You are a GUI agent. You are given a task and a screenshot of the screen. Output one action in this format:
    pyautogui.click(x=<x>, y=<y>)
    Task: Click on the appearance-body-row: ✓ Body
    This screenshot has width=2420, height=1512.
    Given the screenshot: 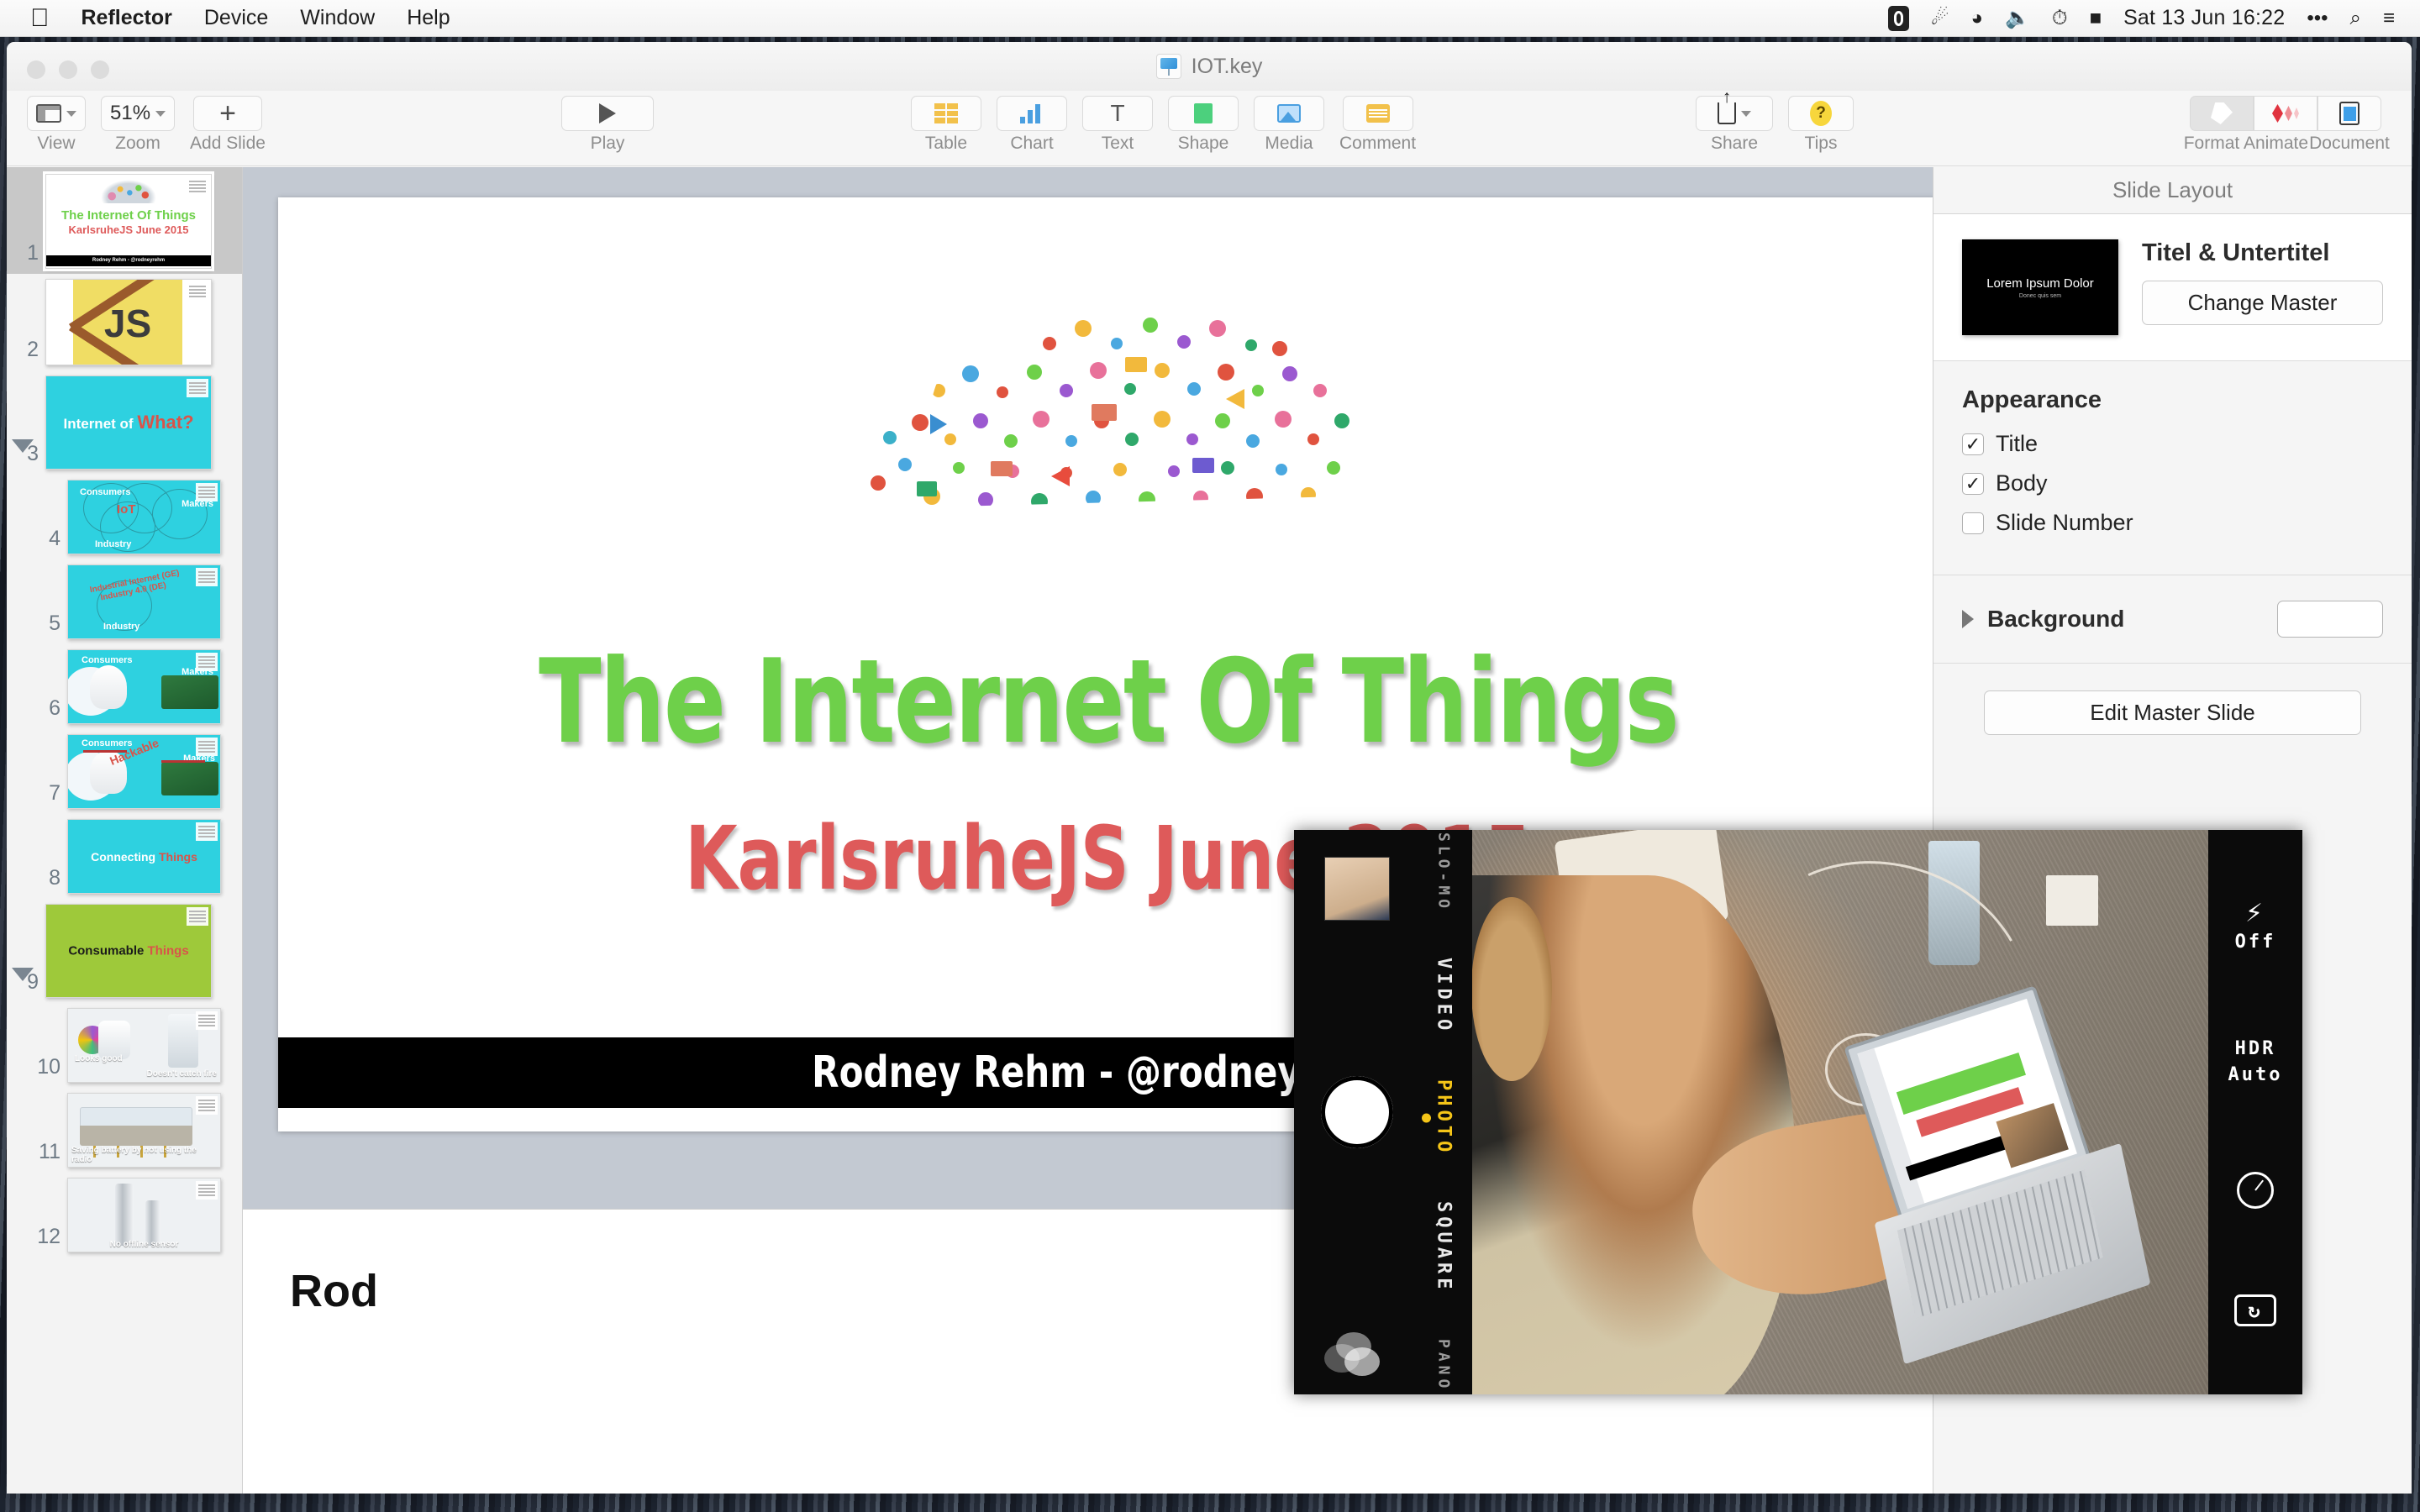 What is the action you would take?
    pyautogui.click(x=2172, y=483)
    